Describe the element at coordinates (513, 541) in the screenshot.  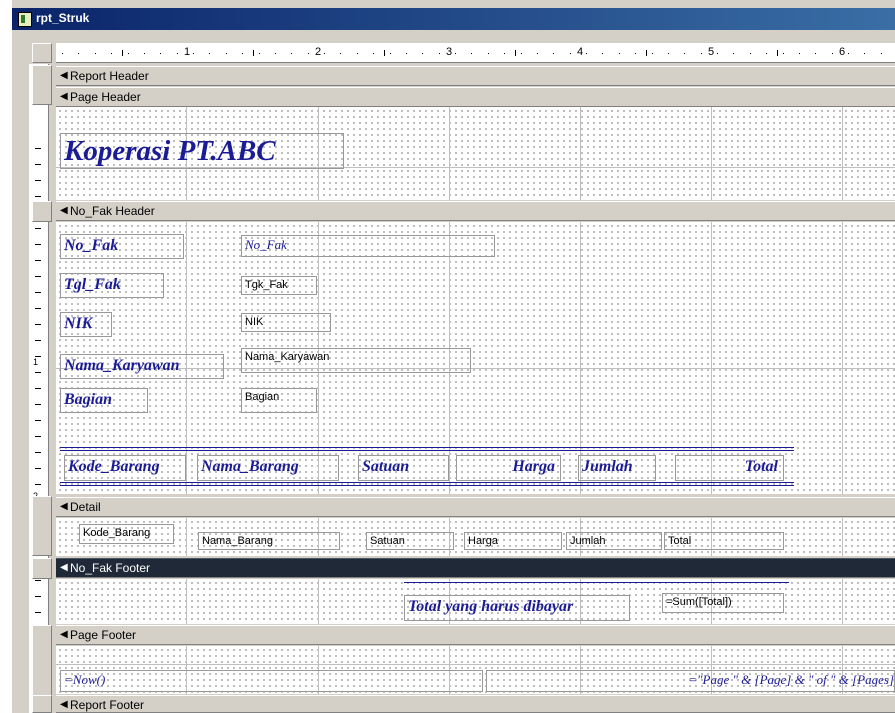
I see `detail-harga-textbox: Harga` at that location.